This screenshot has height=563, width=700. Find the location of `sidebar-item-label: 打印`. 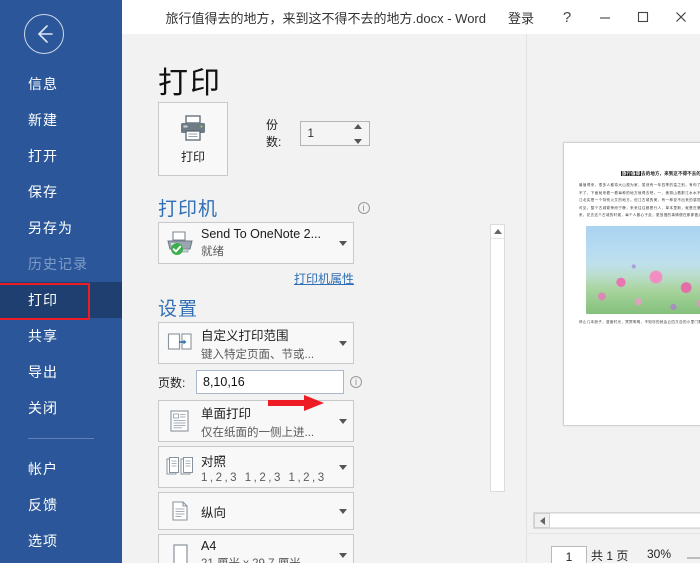

sidebar-item-label: 打印 is located at coordinates (43, 300).